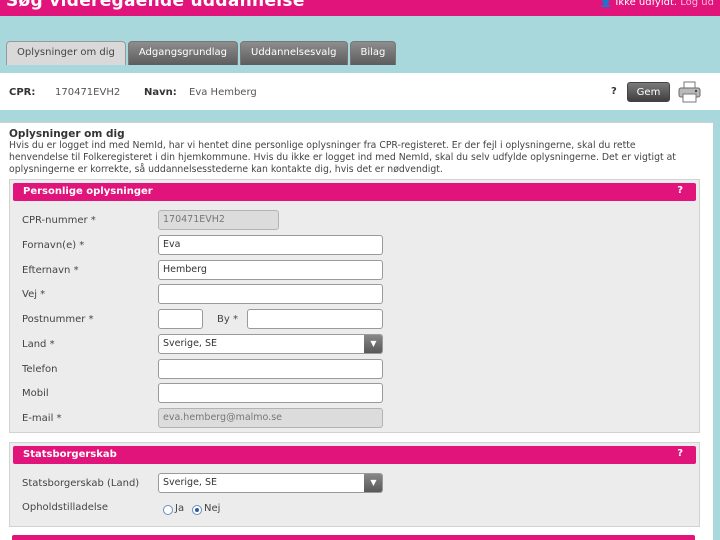  Describe the element at coordinates (88, 191) in the screenshot. I see `personal-section-title: Personlige oplysninger` at that location.